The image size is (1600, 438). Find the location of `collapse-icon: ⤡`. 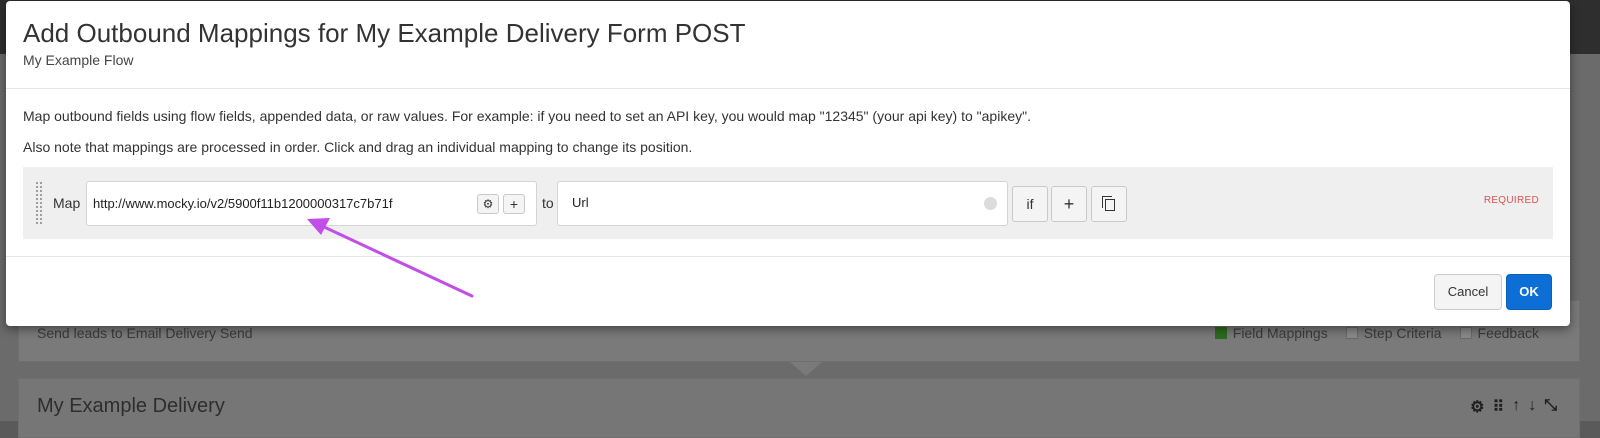

collapse-icon: ⤡ is located at coordinates (1550, 407).